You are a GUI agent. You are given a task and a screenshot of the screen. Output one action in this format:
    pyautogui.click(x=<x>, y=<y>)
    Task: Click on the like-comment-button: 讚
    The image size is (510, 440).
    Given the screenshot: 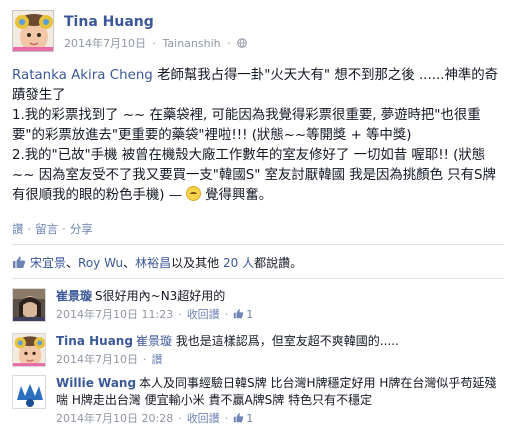 What is the action you would take?
    pyautogui.click(x=157, y=359)
    